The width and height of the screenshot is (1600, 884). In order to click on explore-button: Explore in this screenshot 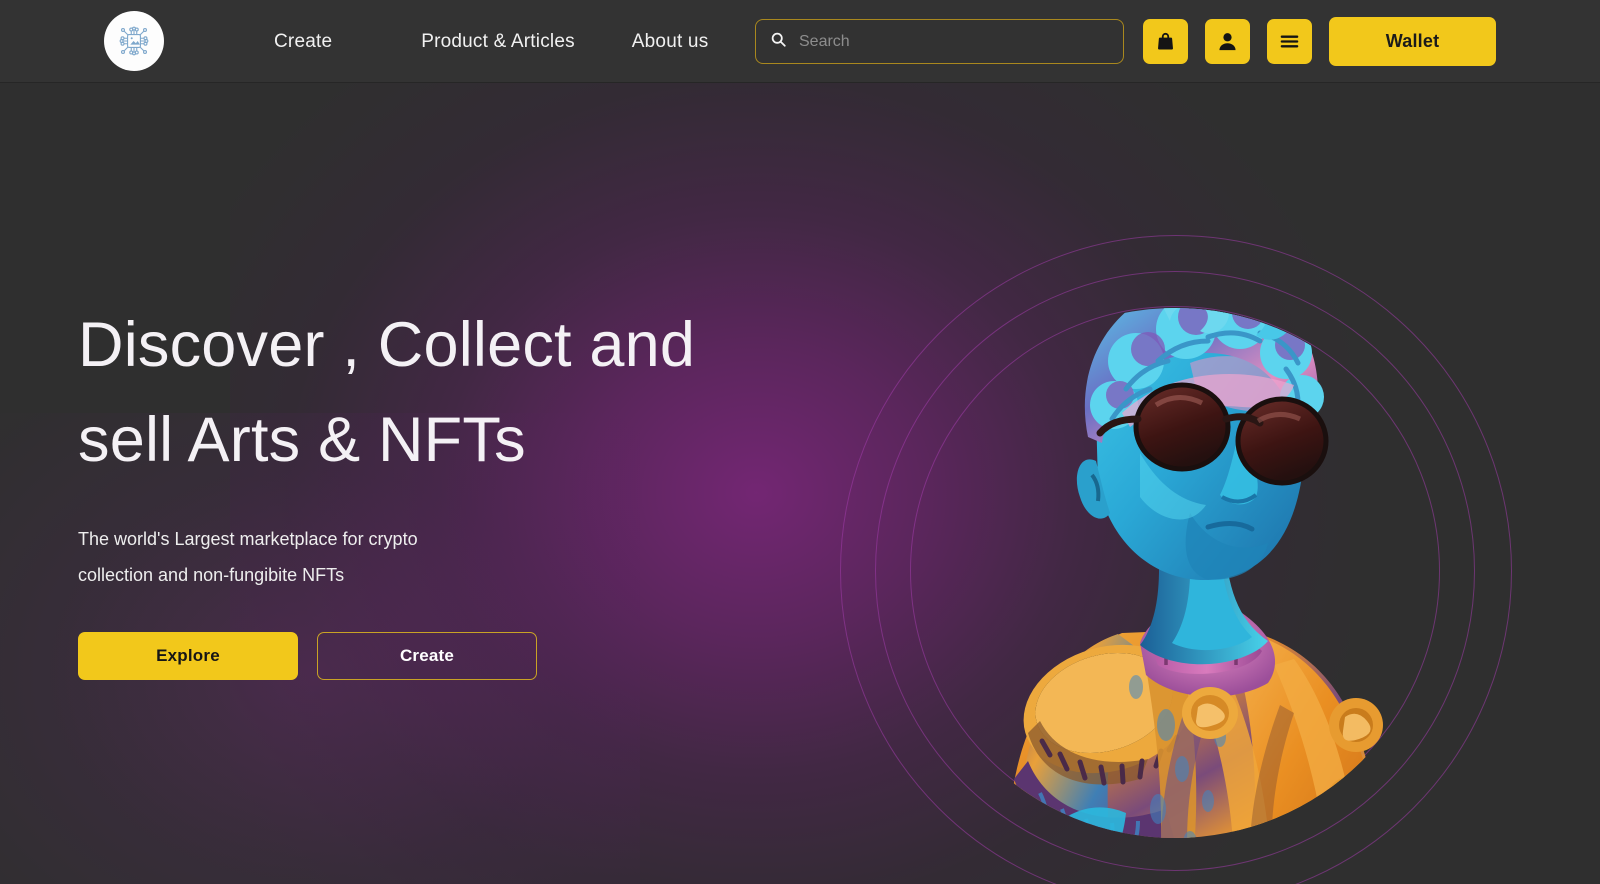, I will do `click(188, 656)`.